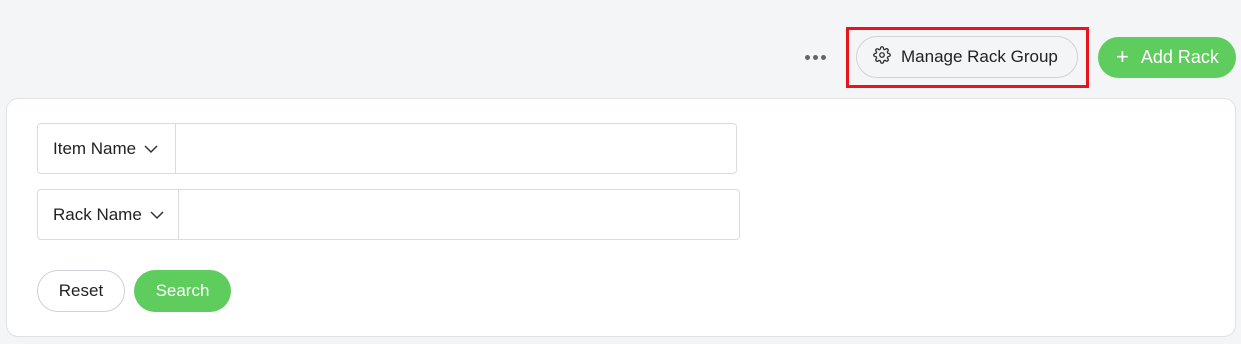 The width and height of the screenshot is (1241, 344). I want to click on manage-rack-group-button: Manage Rack Group, so click(967, 57).